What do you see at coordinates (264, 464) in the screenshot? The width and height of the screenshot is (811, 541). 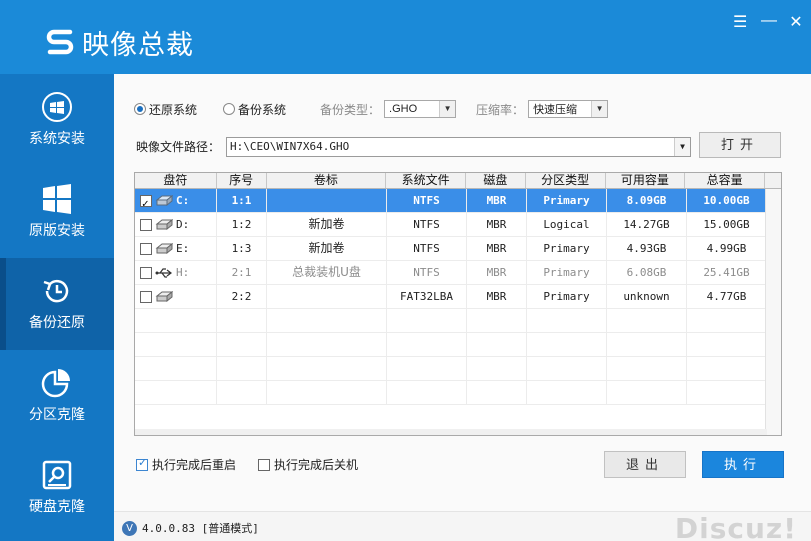 I see `shutdown-checkbox` at bounding box center [264, 464].